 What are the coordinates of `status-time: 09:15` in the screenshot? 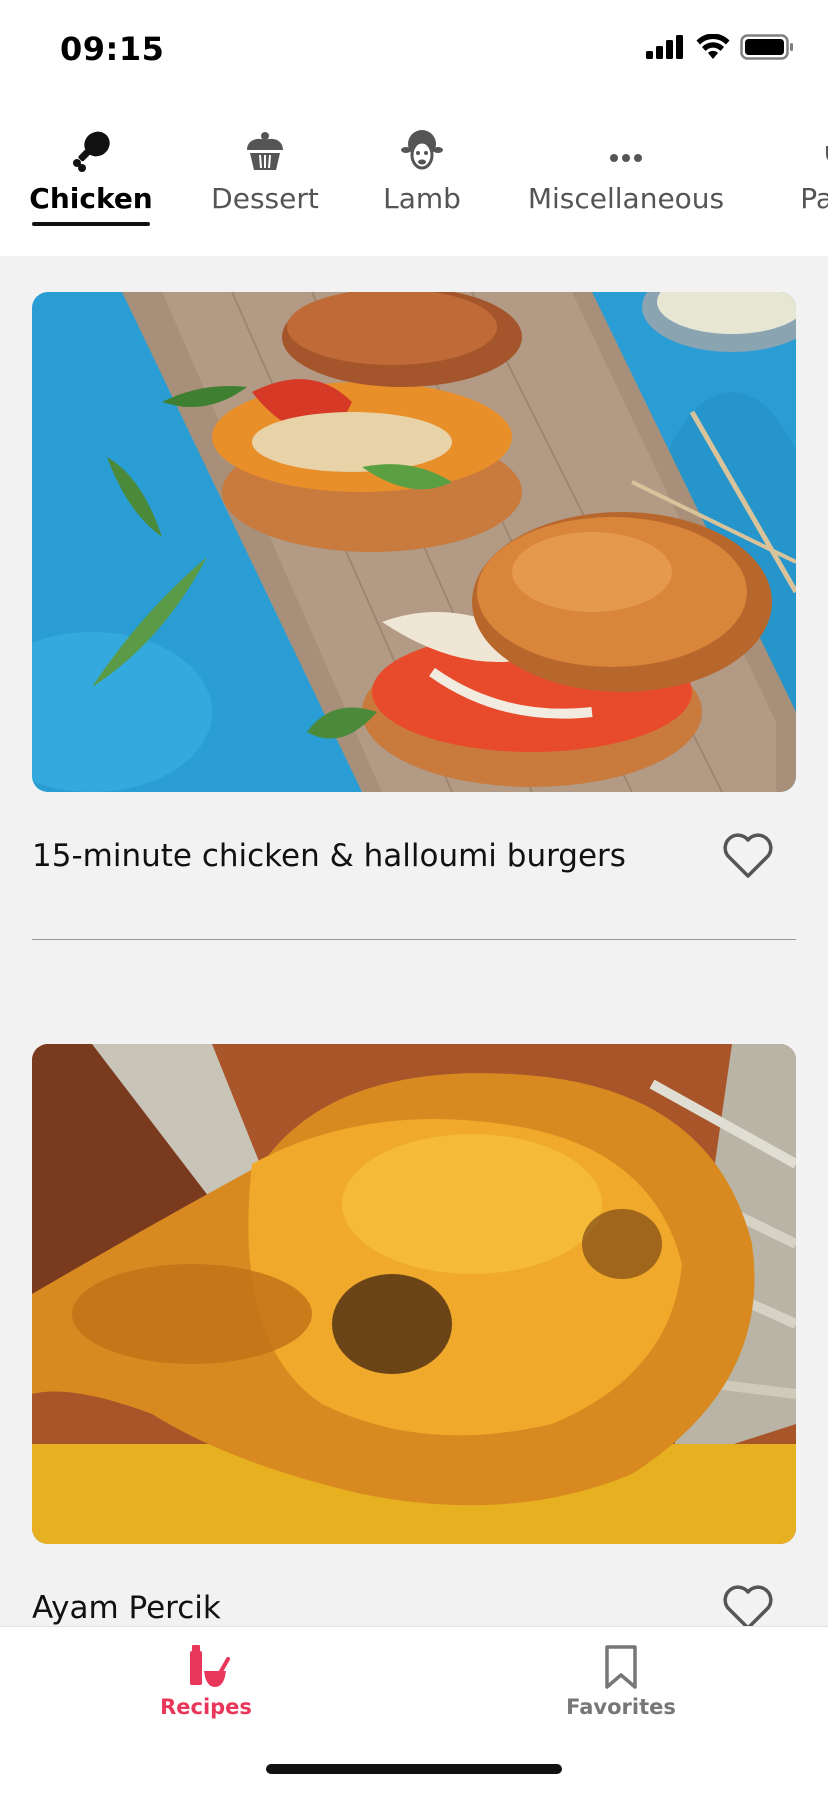 It's located at (112, 49).